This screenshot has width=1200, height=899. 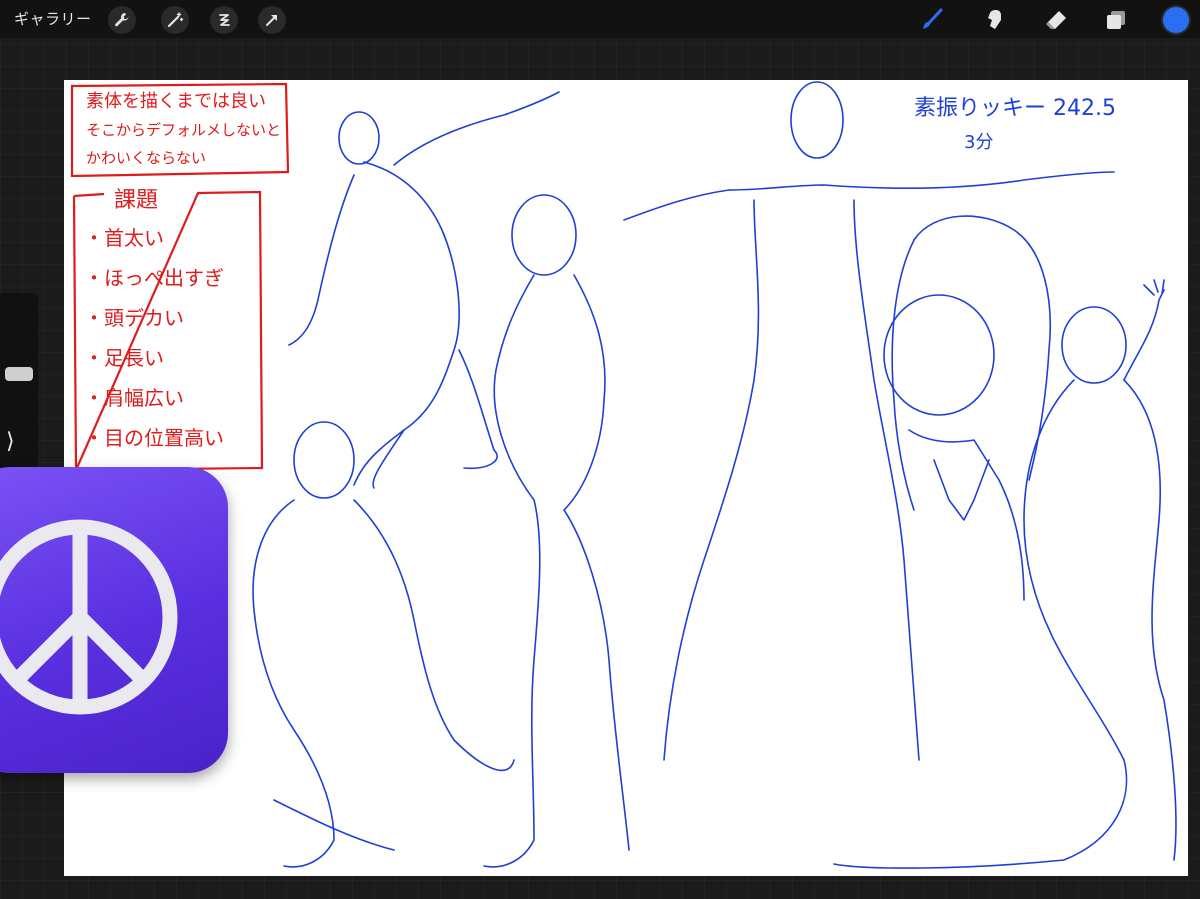 I want to click on task-item: ・首太い, so click(x=124, y=238).